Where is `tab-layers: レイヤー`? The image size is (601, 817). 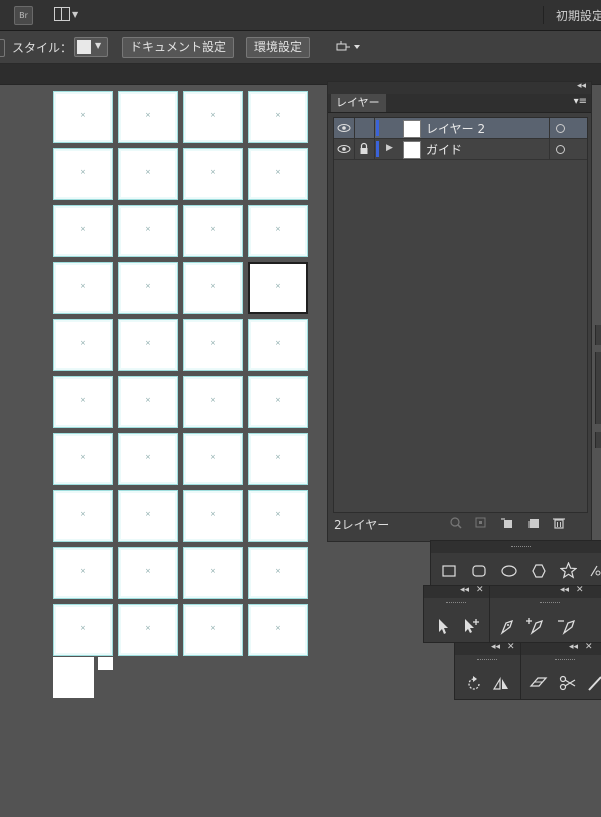
tab-layers: レイヤー is located at coordinates (358, 103).